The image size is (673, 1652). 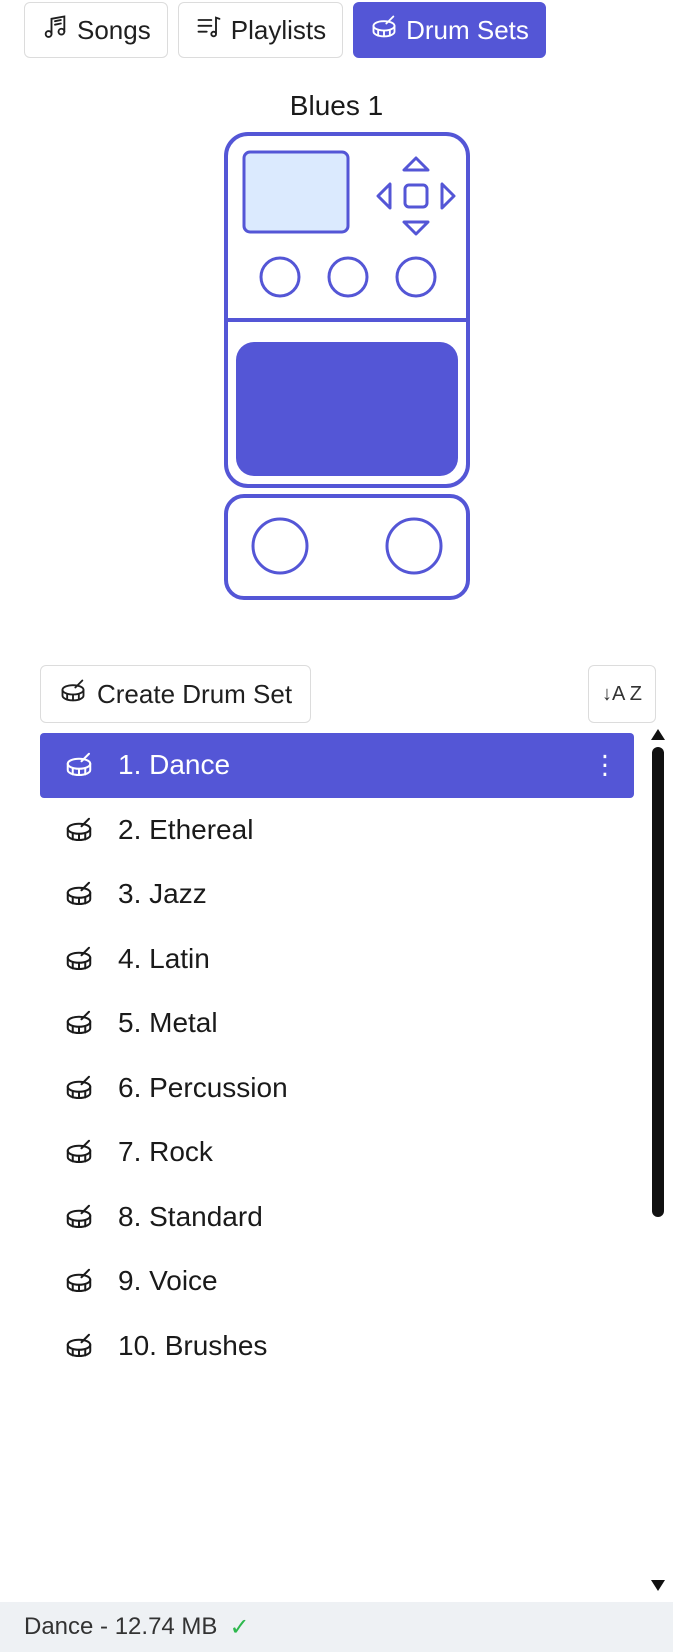 I want to click on list-item: 4. Latin, so click(x=337, y=959).